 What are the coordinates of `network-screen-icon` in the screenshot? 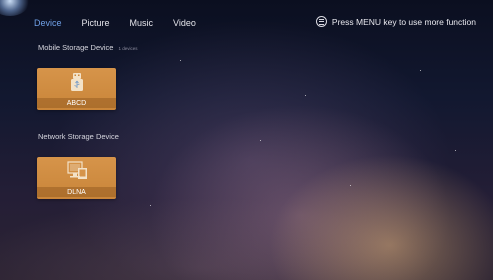 It's located at (77, 173).